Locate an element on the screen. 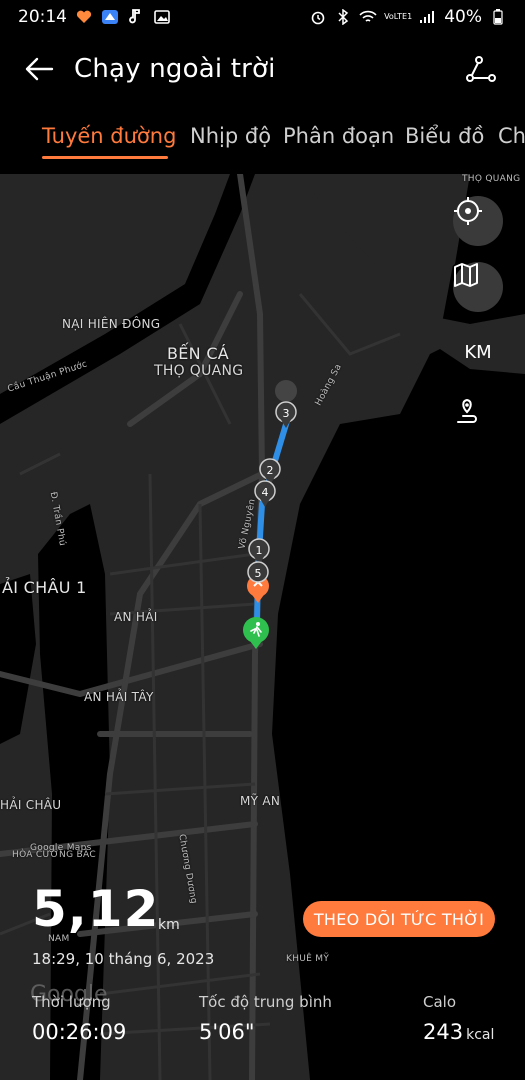  map-type-button is located at coordinates (478, 287).